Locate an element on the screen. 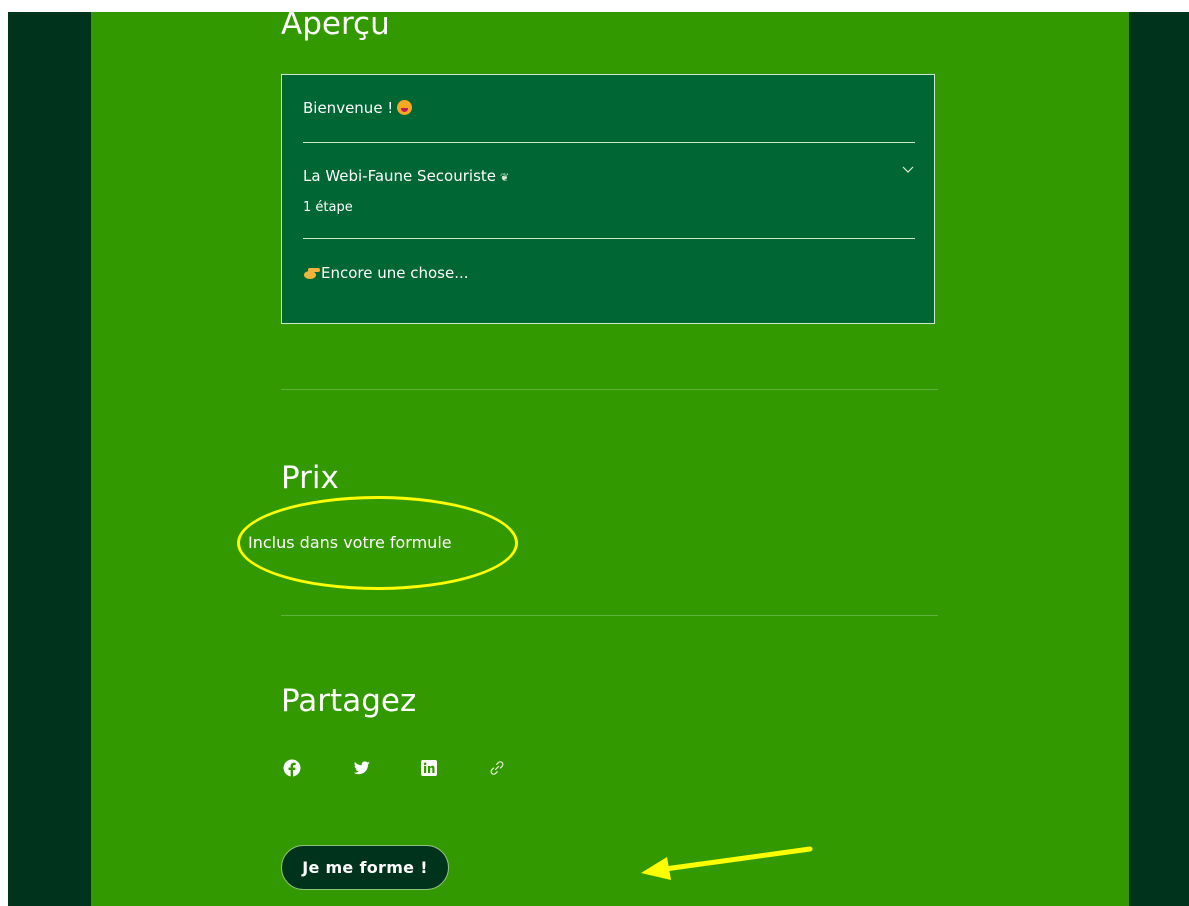 The width and height of the screenshot is (1189, 906). share-heading: Partagez is located at coordinates (349, 701).